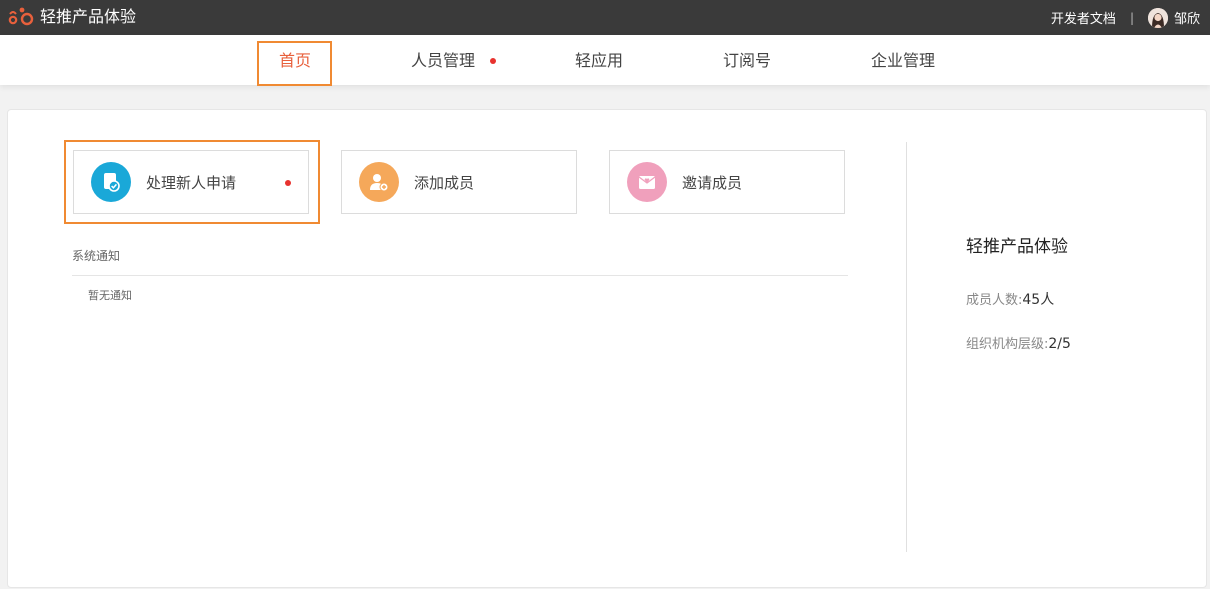 This screenshot has width=1210, height=589. What do you see at coordinates (605, 17) in the screenshot?
I see `top-bar: 轻推产品体验 开发者文档 | 邹欣` at bounding box center [605, 17].